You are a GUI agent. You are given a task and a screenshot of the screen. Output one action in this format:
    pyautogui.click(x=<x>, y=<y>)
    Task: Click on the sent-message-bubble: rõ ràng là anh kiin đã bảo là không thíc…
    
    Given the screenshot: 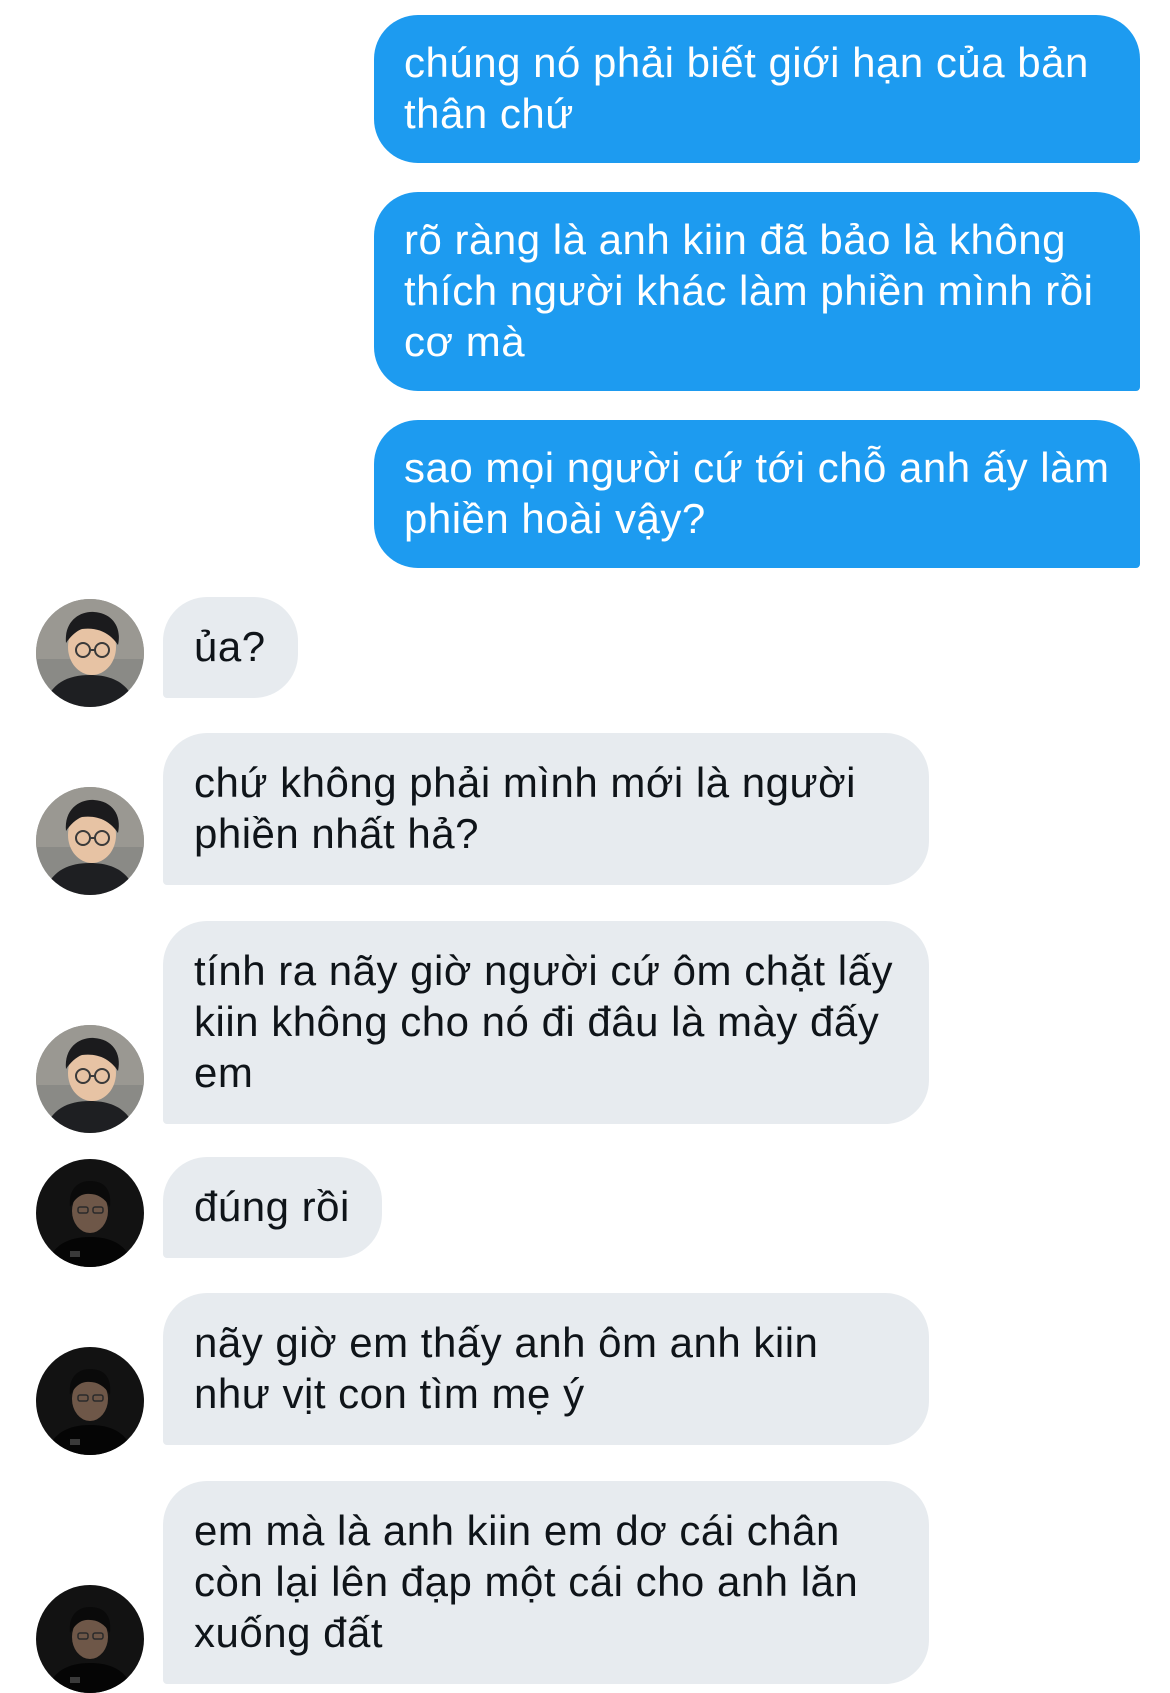 What is the action you would take?
    pyautogui.click(x=757, y=291)
    